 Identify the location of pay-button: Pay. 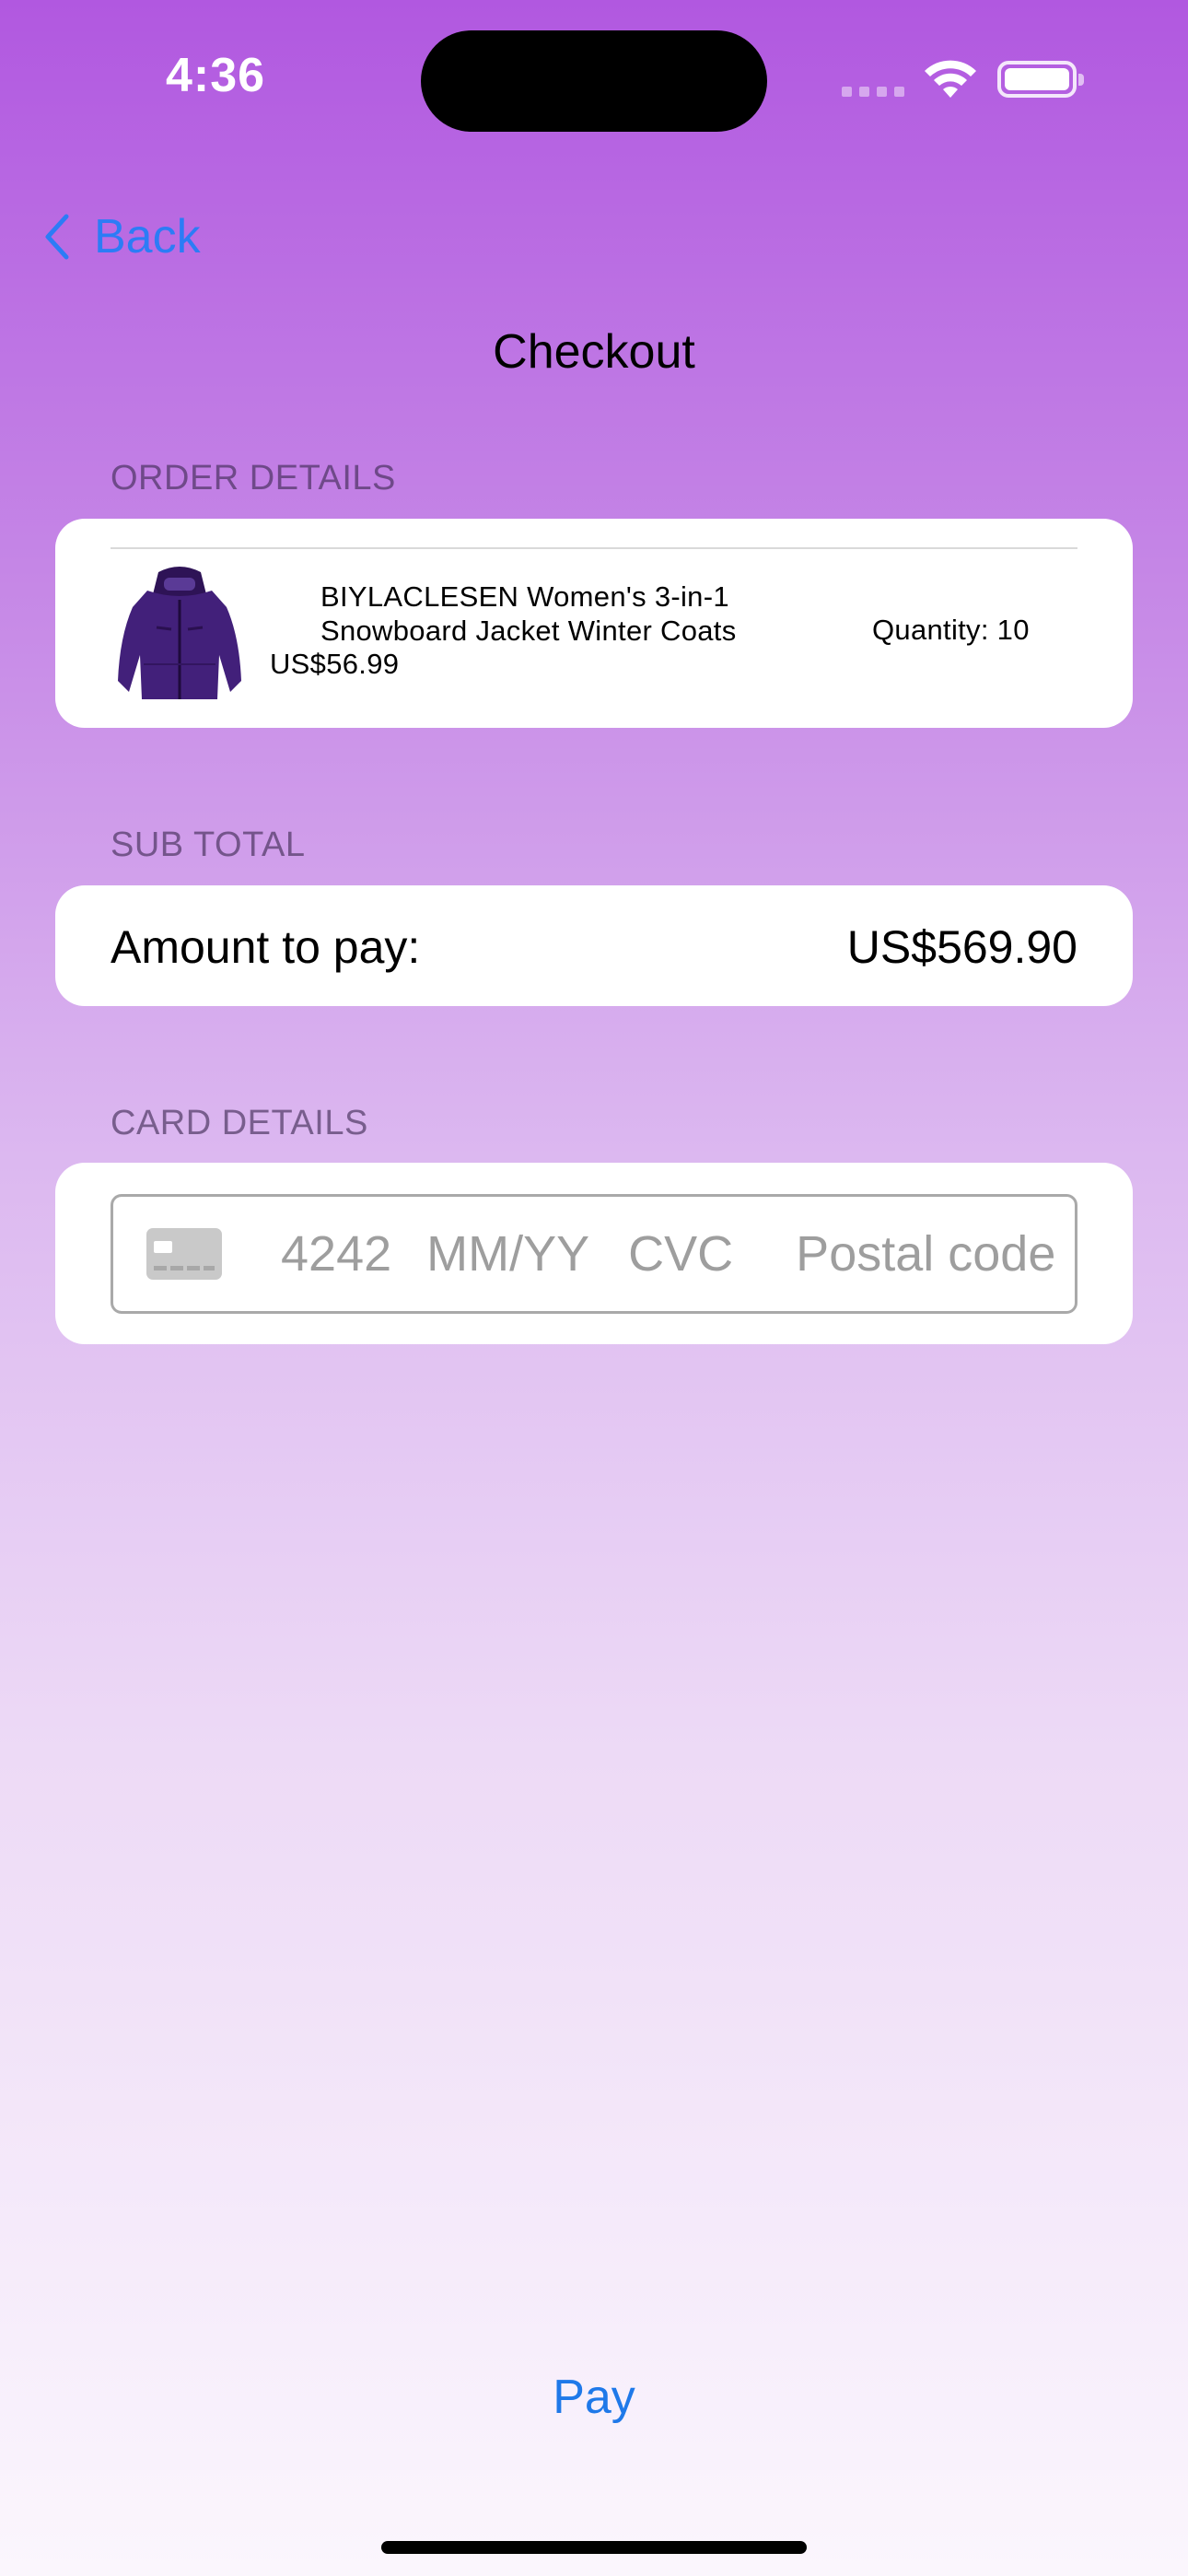
(594, 2397).